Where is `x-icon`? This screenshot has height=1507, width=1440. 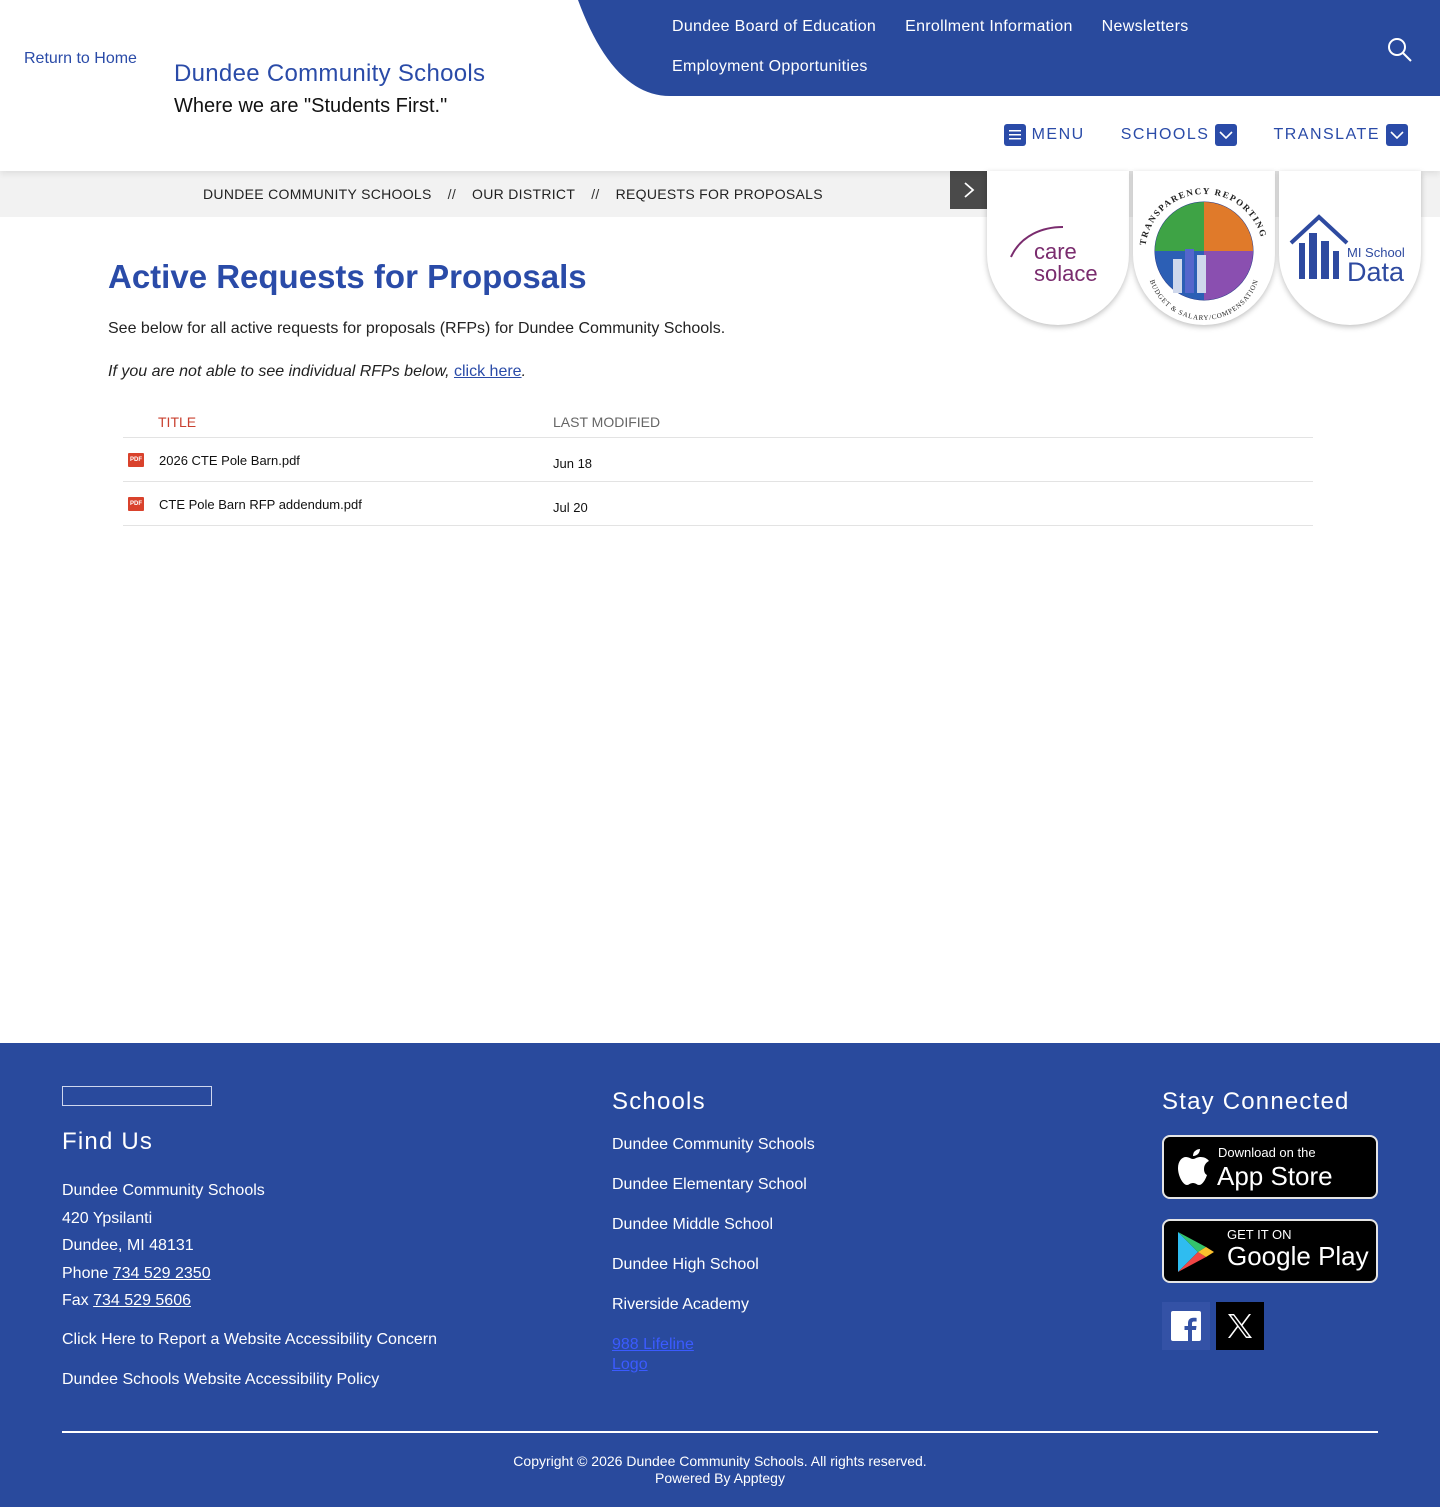
x-icon is located at coordinates (1240, 1326).